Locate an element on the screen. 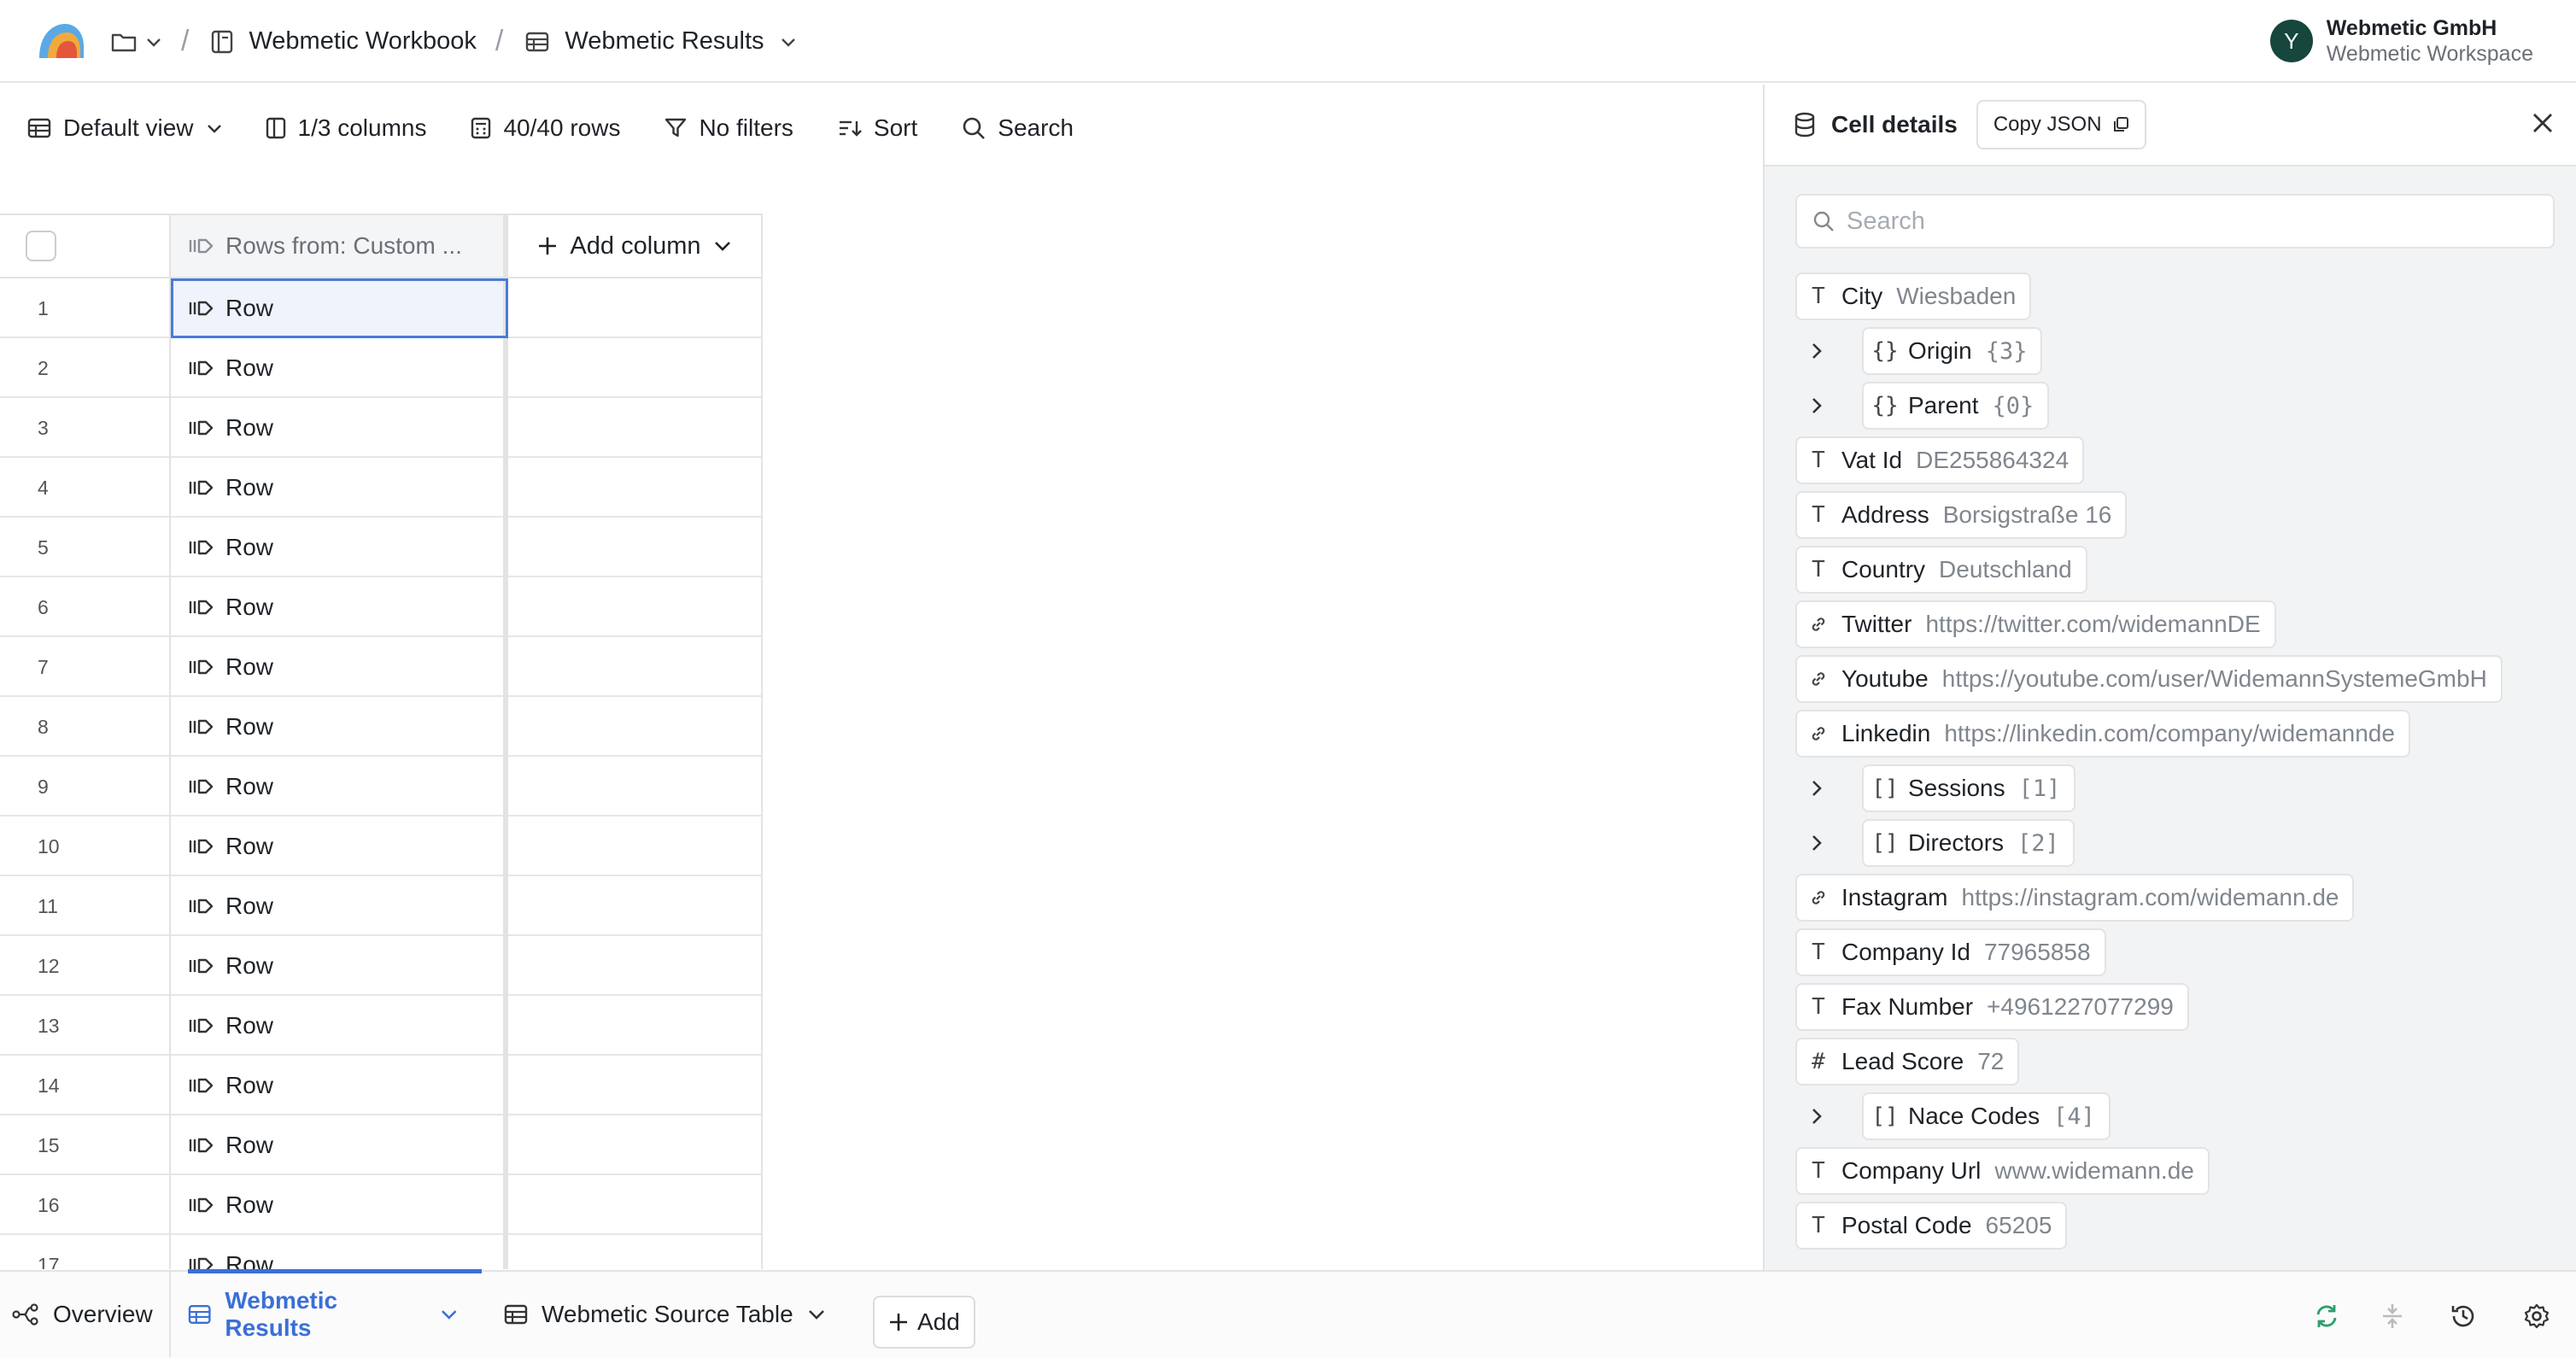  search-button: Search is located at coordinates (1018, 128).